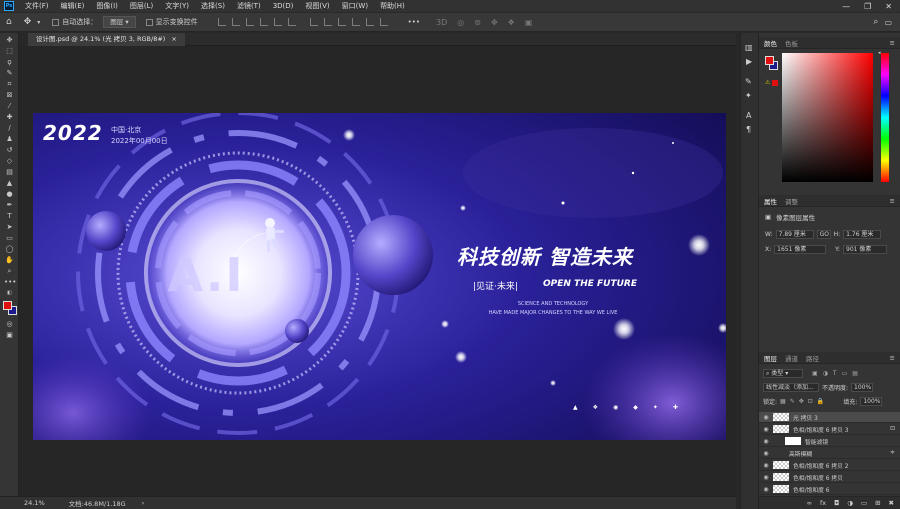 The image size is (900, 509). I want to click on close-button: ✕, so click(888, 6).